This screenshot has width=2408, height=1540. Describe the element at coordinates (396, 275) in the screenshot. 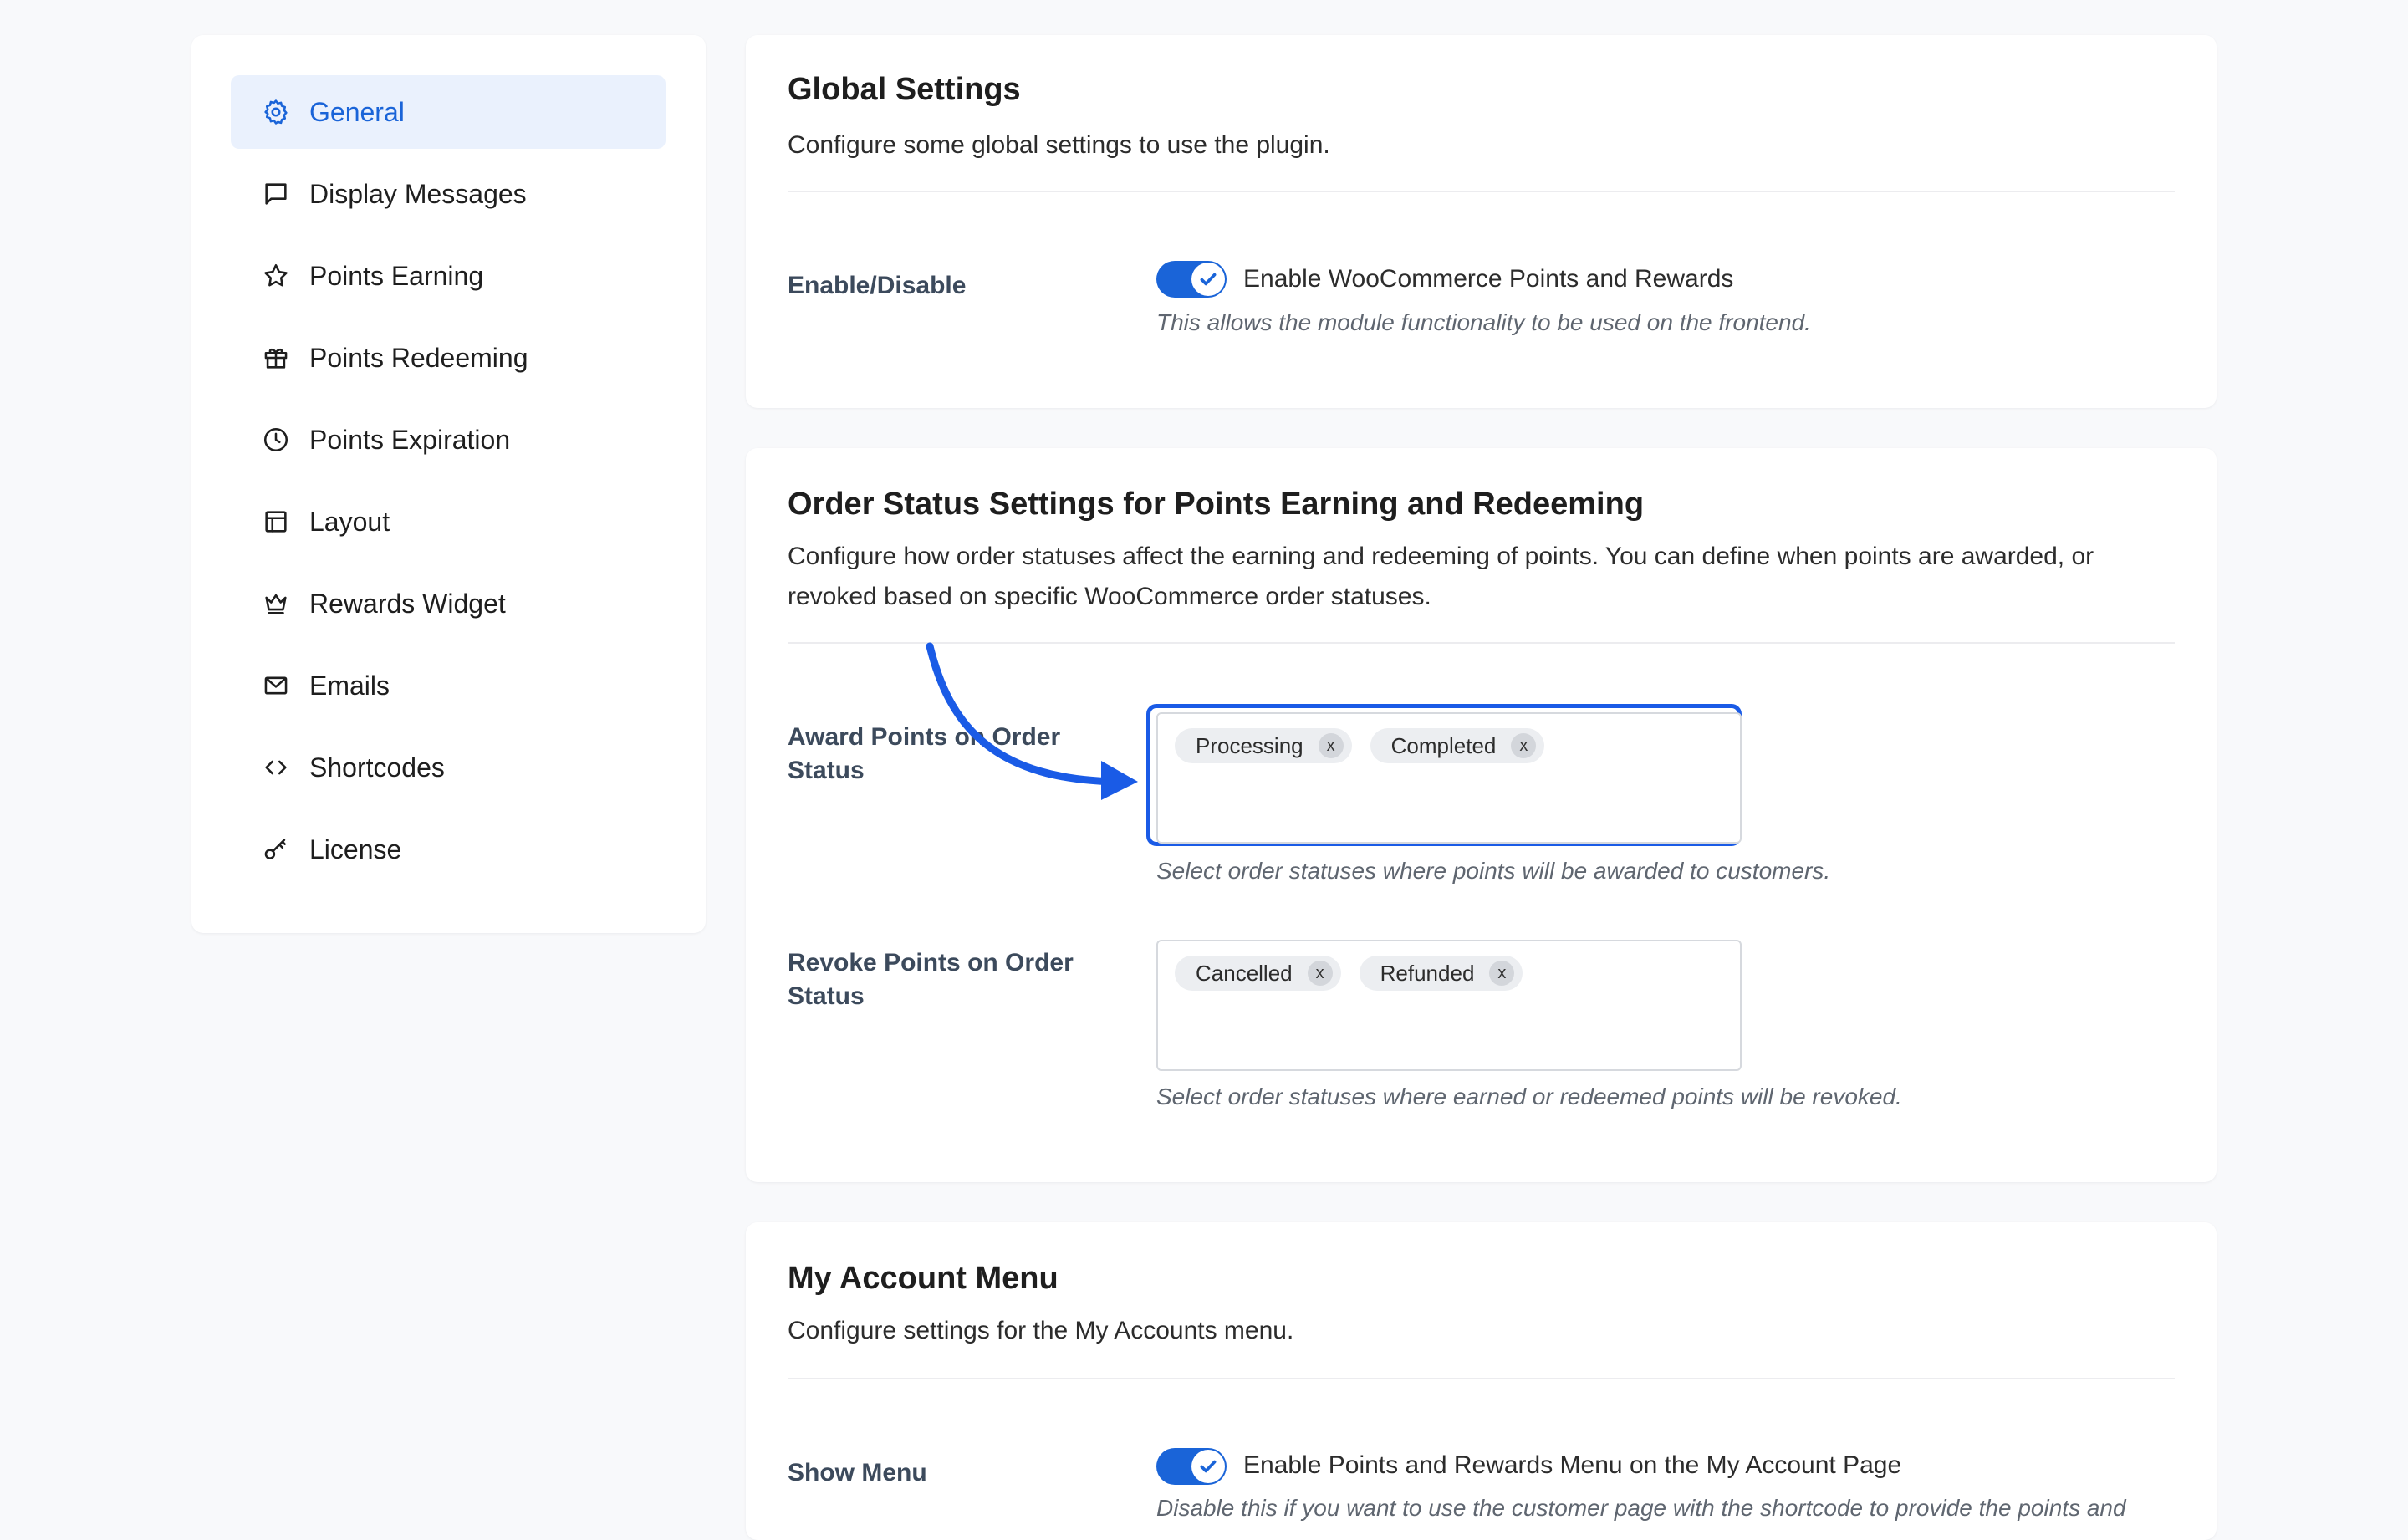

I see `sidebar-item-label: Points Earning` at that location.